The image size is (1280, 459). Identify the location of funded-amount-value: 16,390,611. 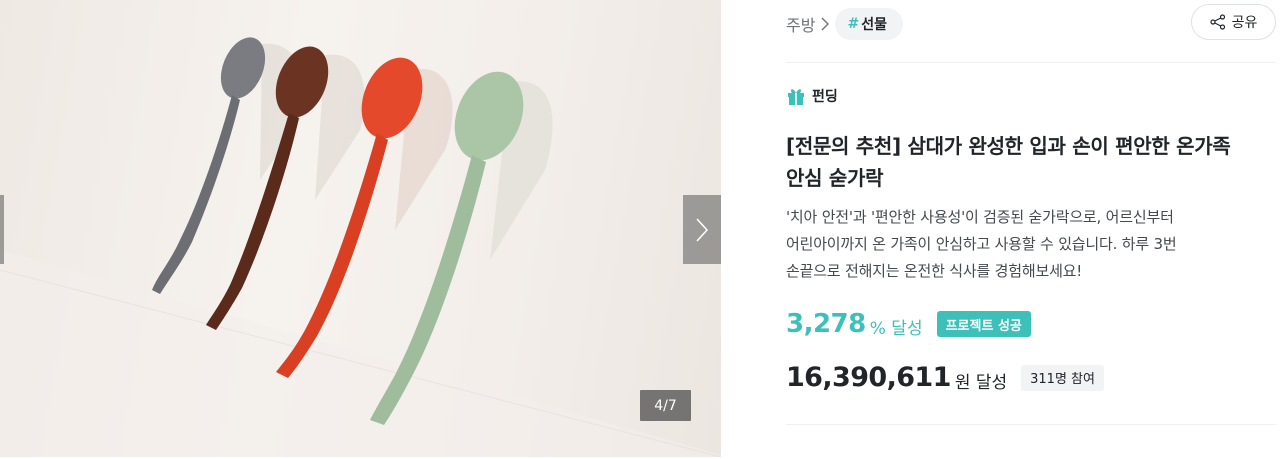
(868, 377).